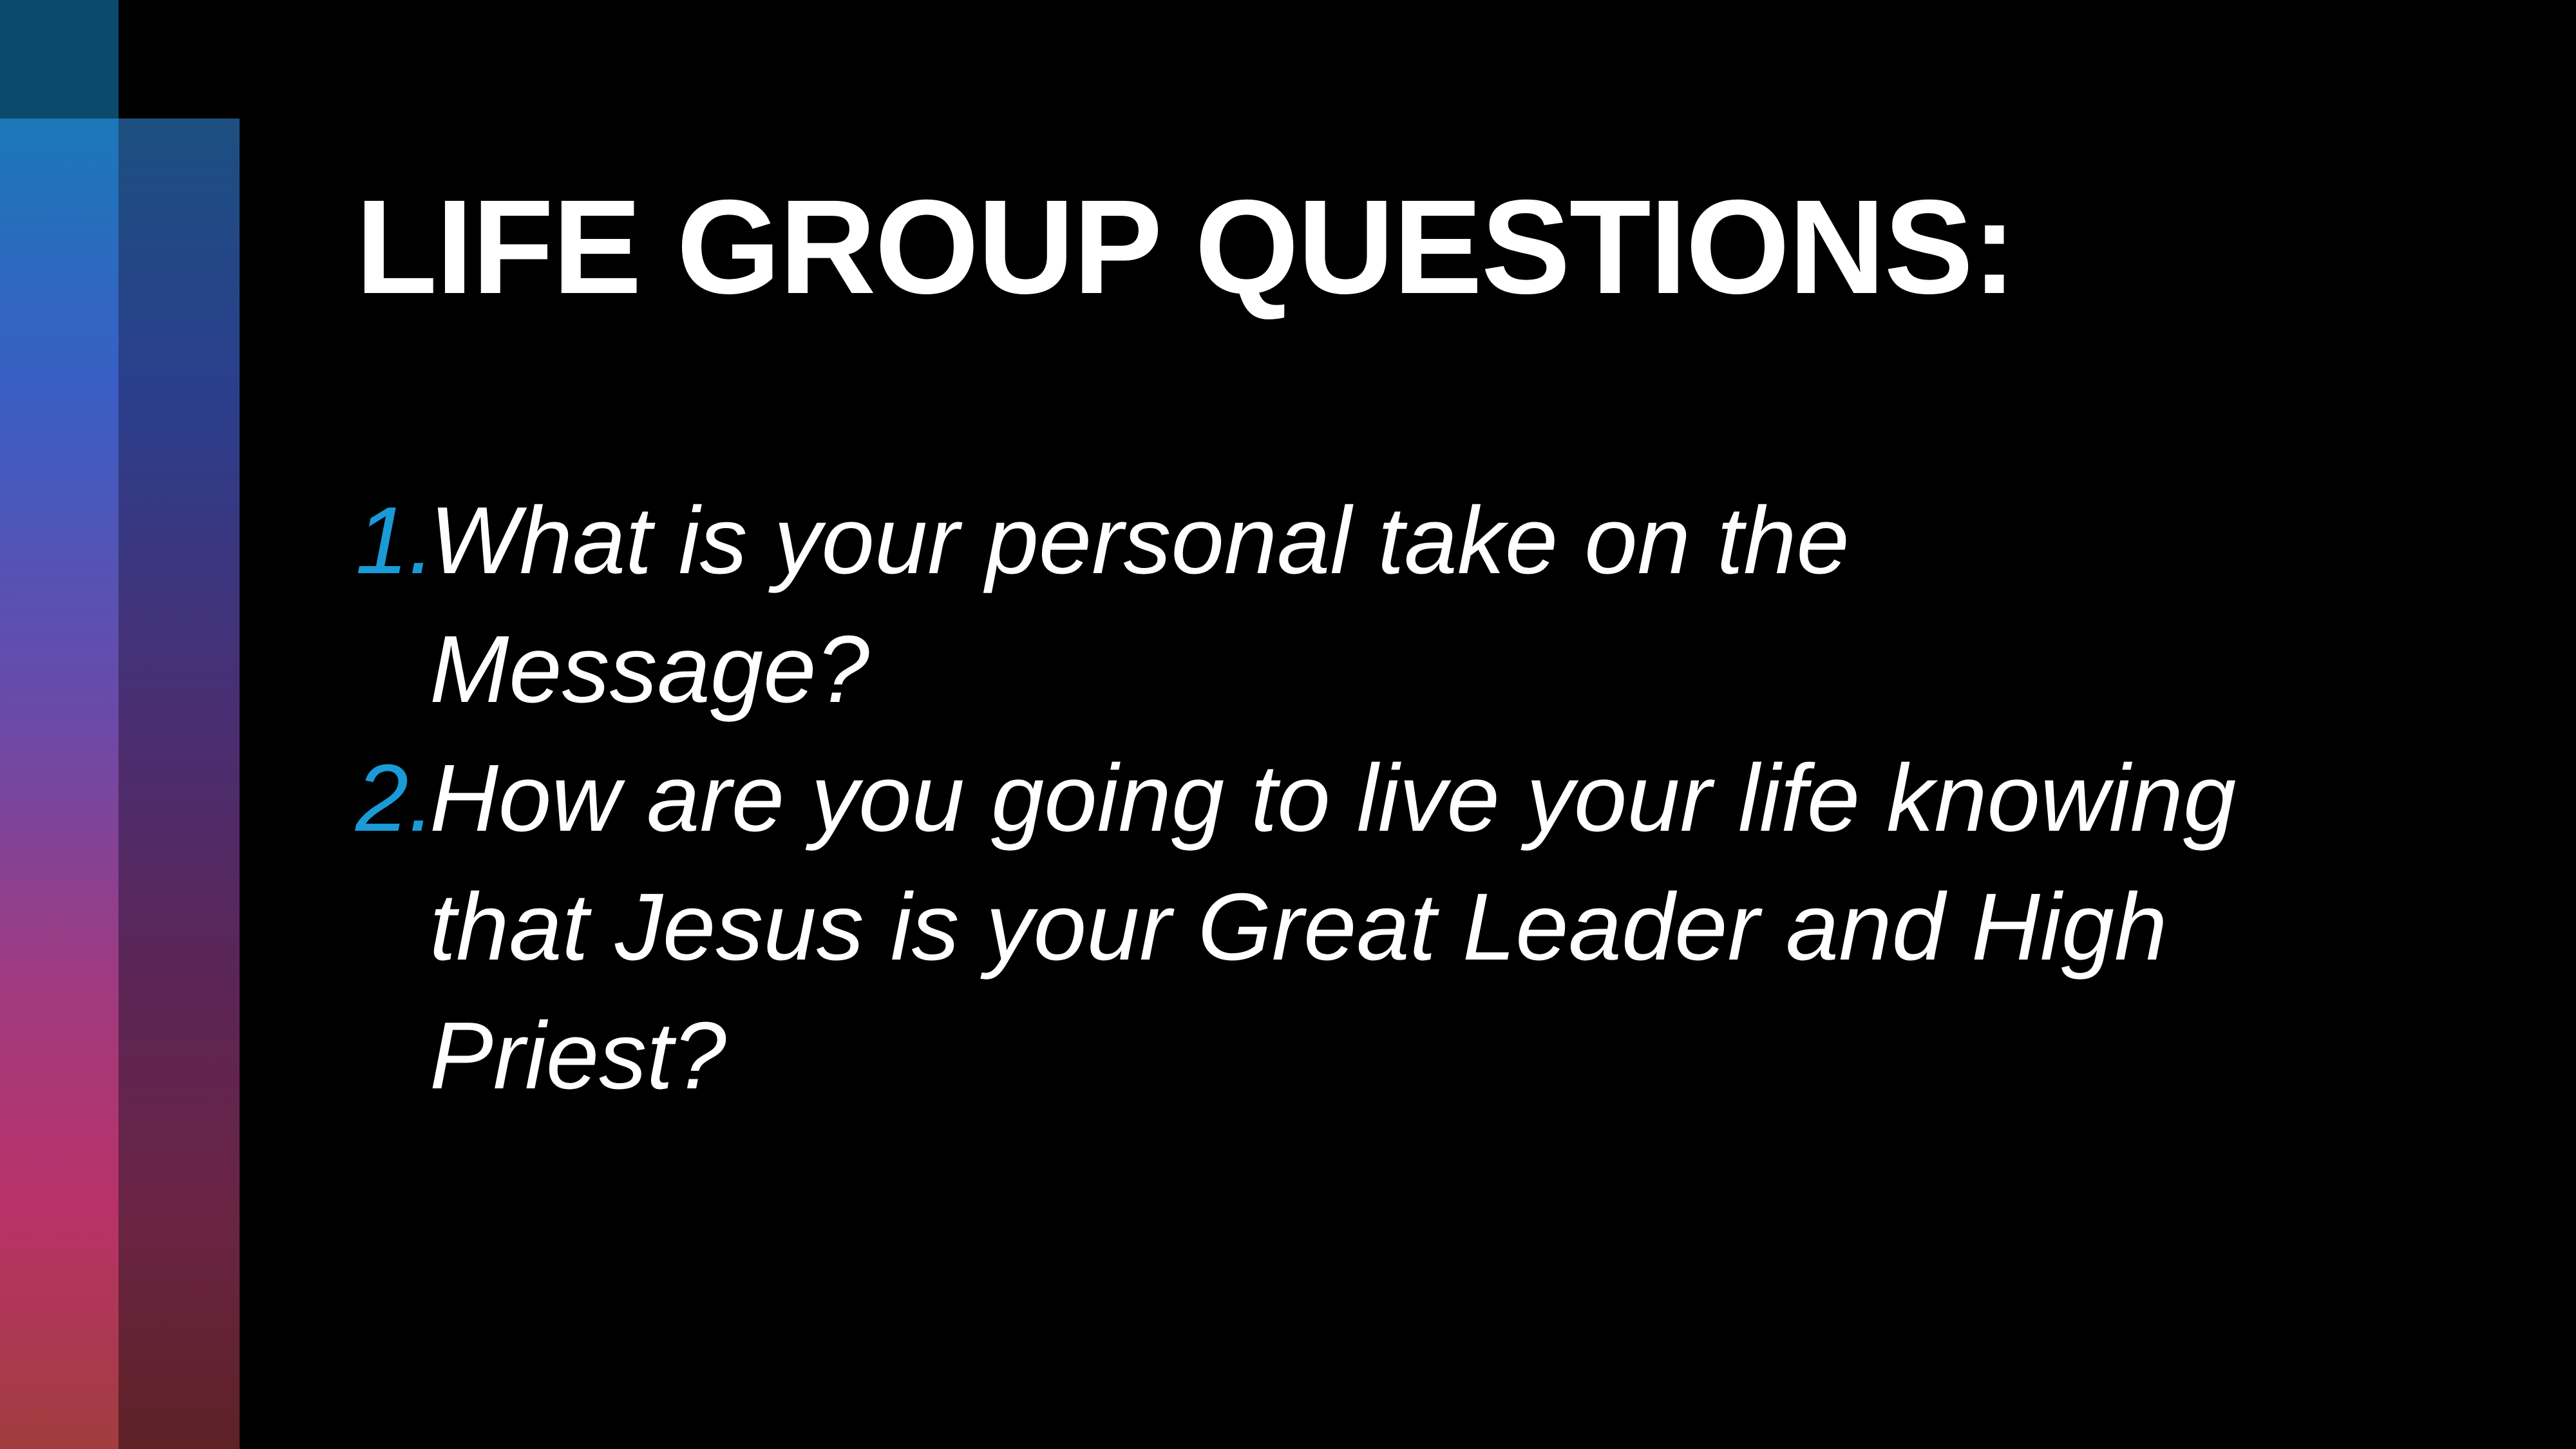 The image size is (2576, 1449). What do you see at coordinates (59, 59) in the screenshot?
I see `decorative-bar-top` at bounding box center [59, 59].